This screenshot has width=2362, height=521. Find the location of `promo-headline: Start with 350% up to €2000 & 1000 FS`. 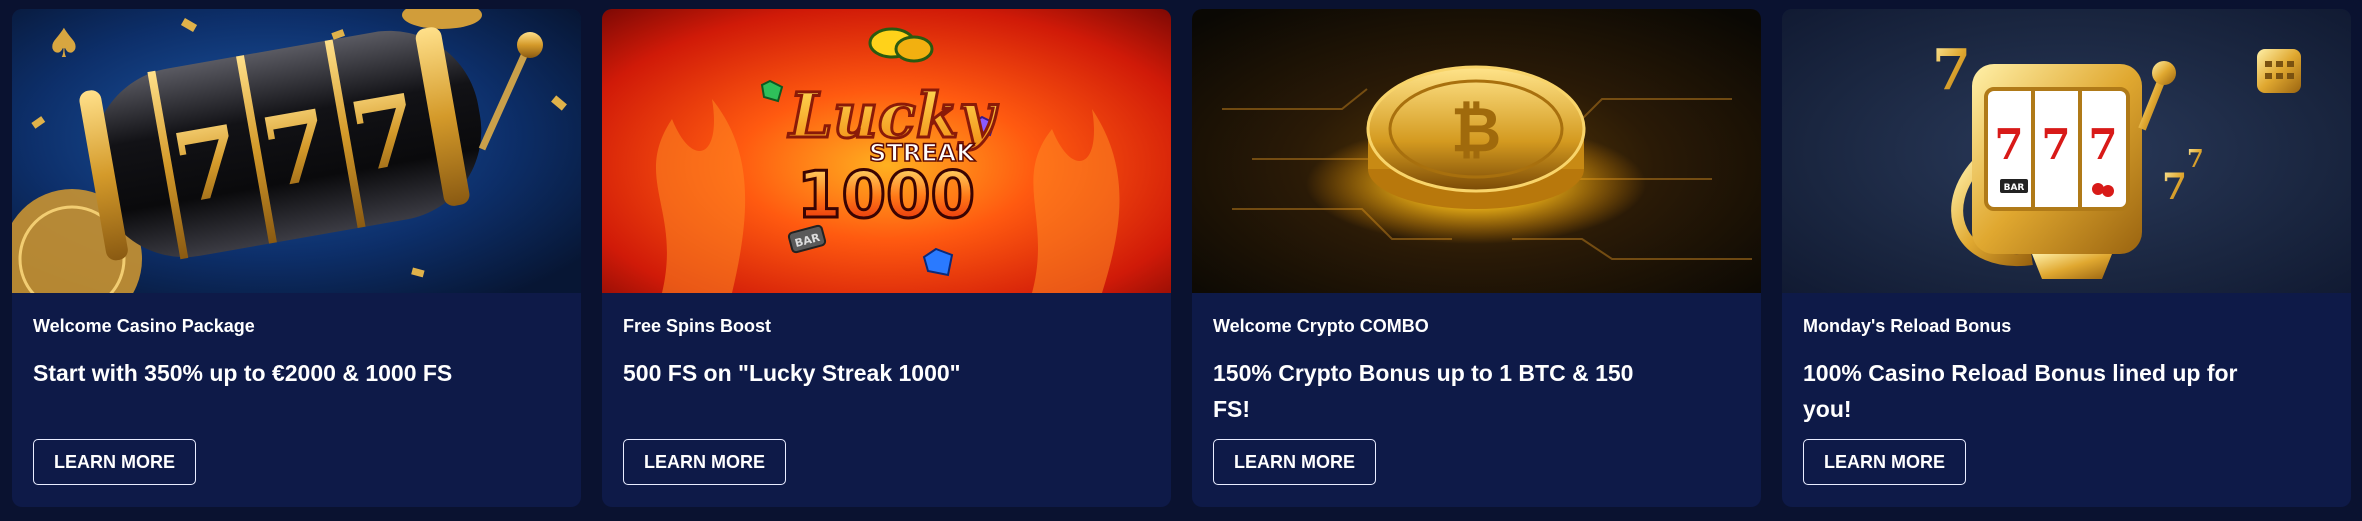

promo-headline: Start with 350% up to €2000 & 1000 FS is located at coordinates (243, 373).